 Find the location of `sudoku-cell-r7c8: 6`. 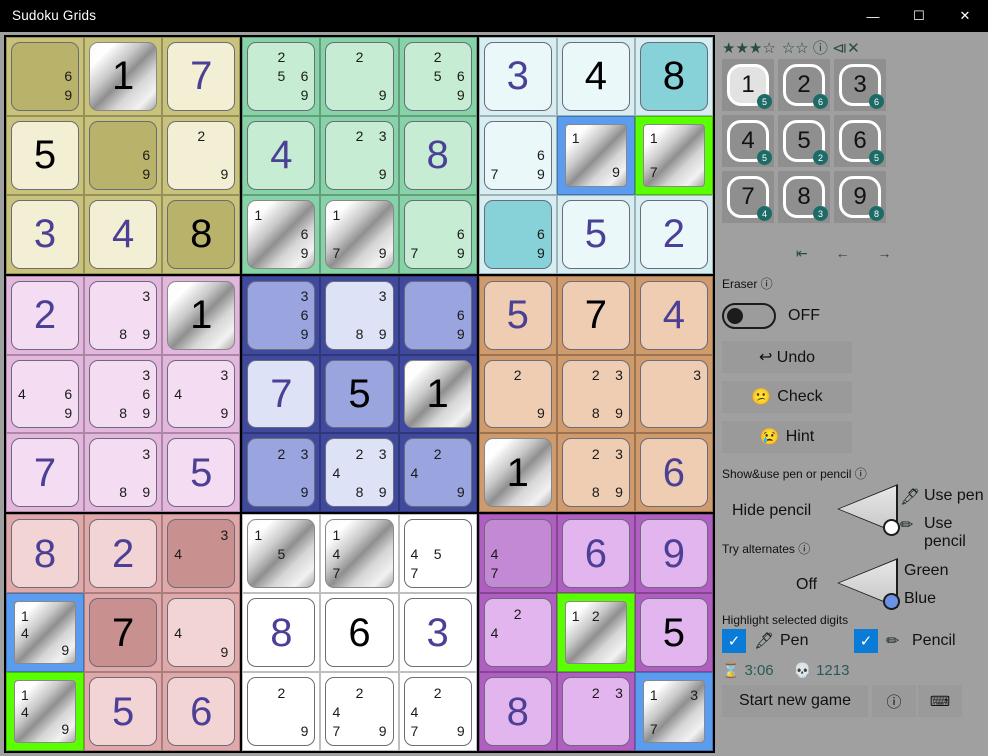

sudoku-cell-r7c8: 6 is located at coordinates (595, 554).